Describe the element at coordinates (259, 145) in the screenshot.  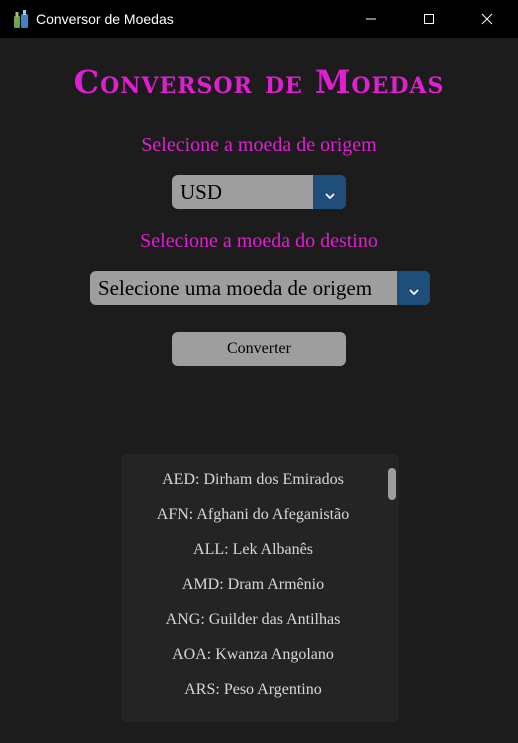
I see `origem-label: Selecione a moeda de origem` at that location.